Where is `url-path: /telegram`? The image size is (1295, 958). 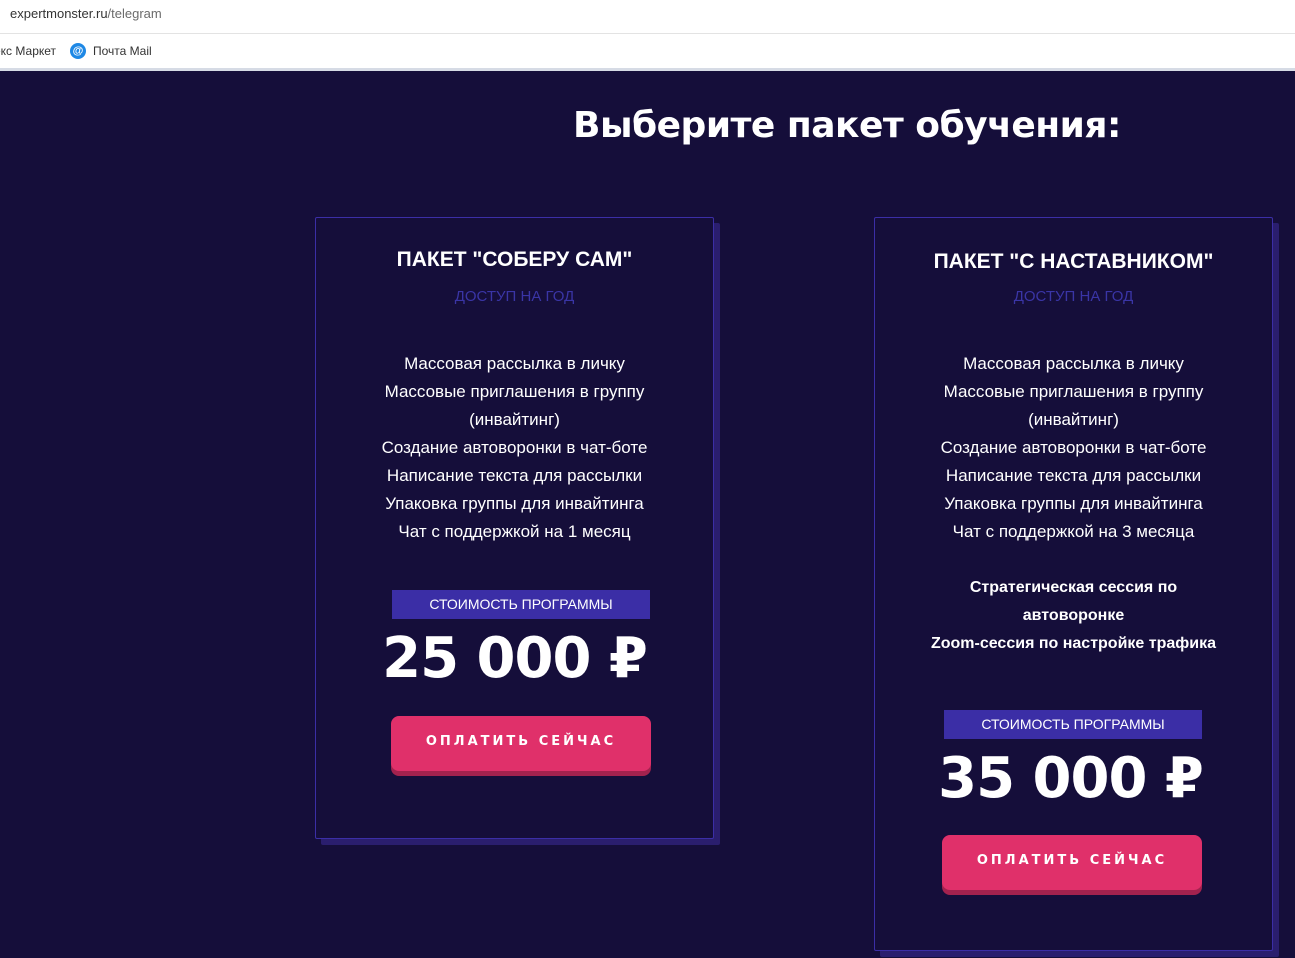 url-path: /telegram is located at coordinates (134, 13).